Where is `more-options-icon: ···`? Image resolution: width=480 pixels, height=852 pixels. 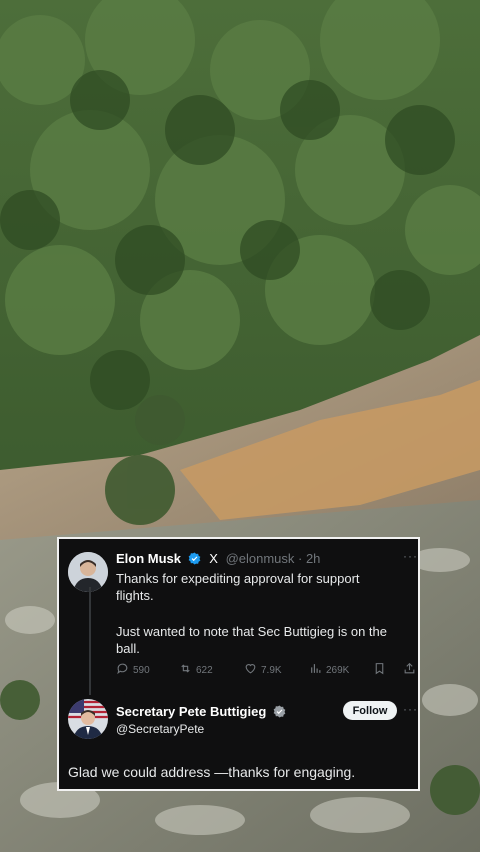 more-options-icon: ··· is located at coordinates (410, 556).